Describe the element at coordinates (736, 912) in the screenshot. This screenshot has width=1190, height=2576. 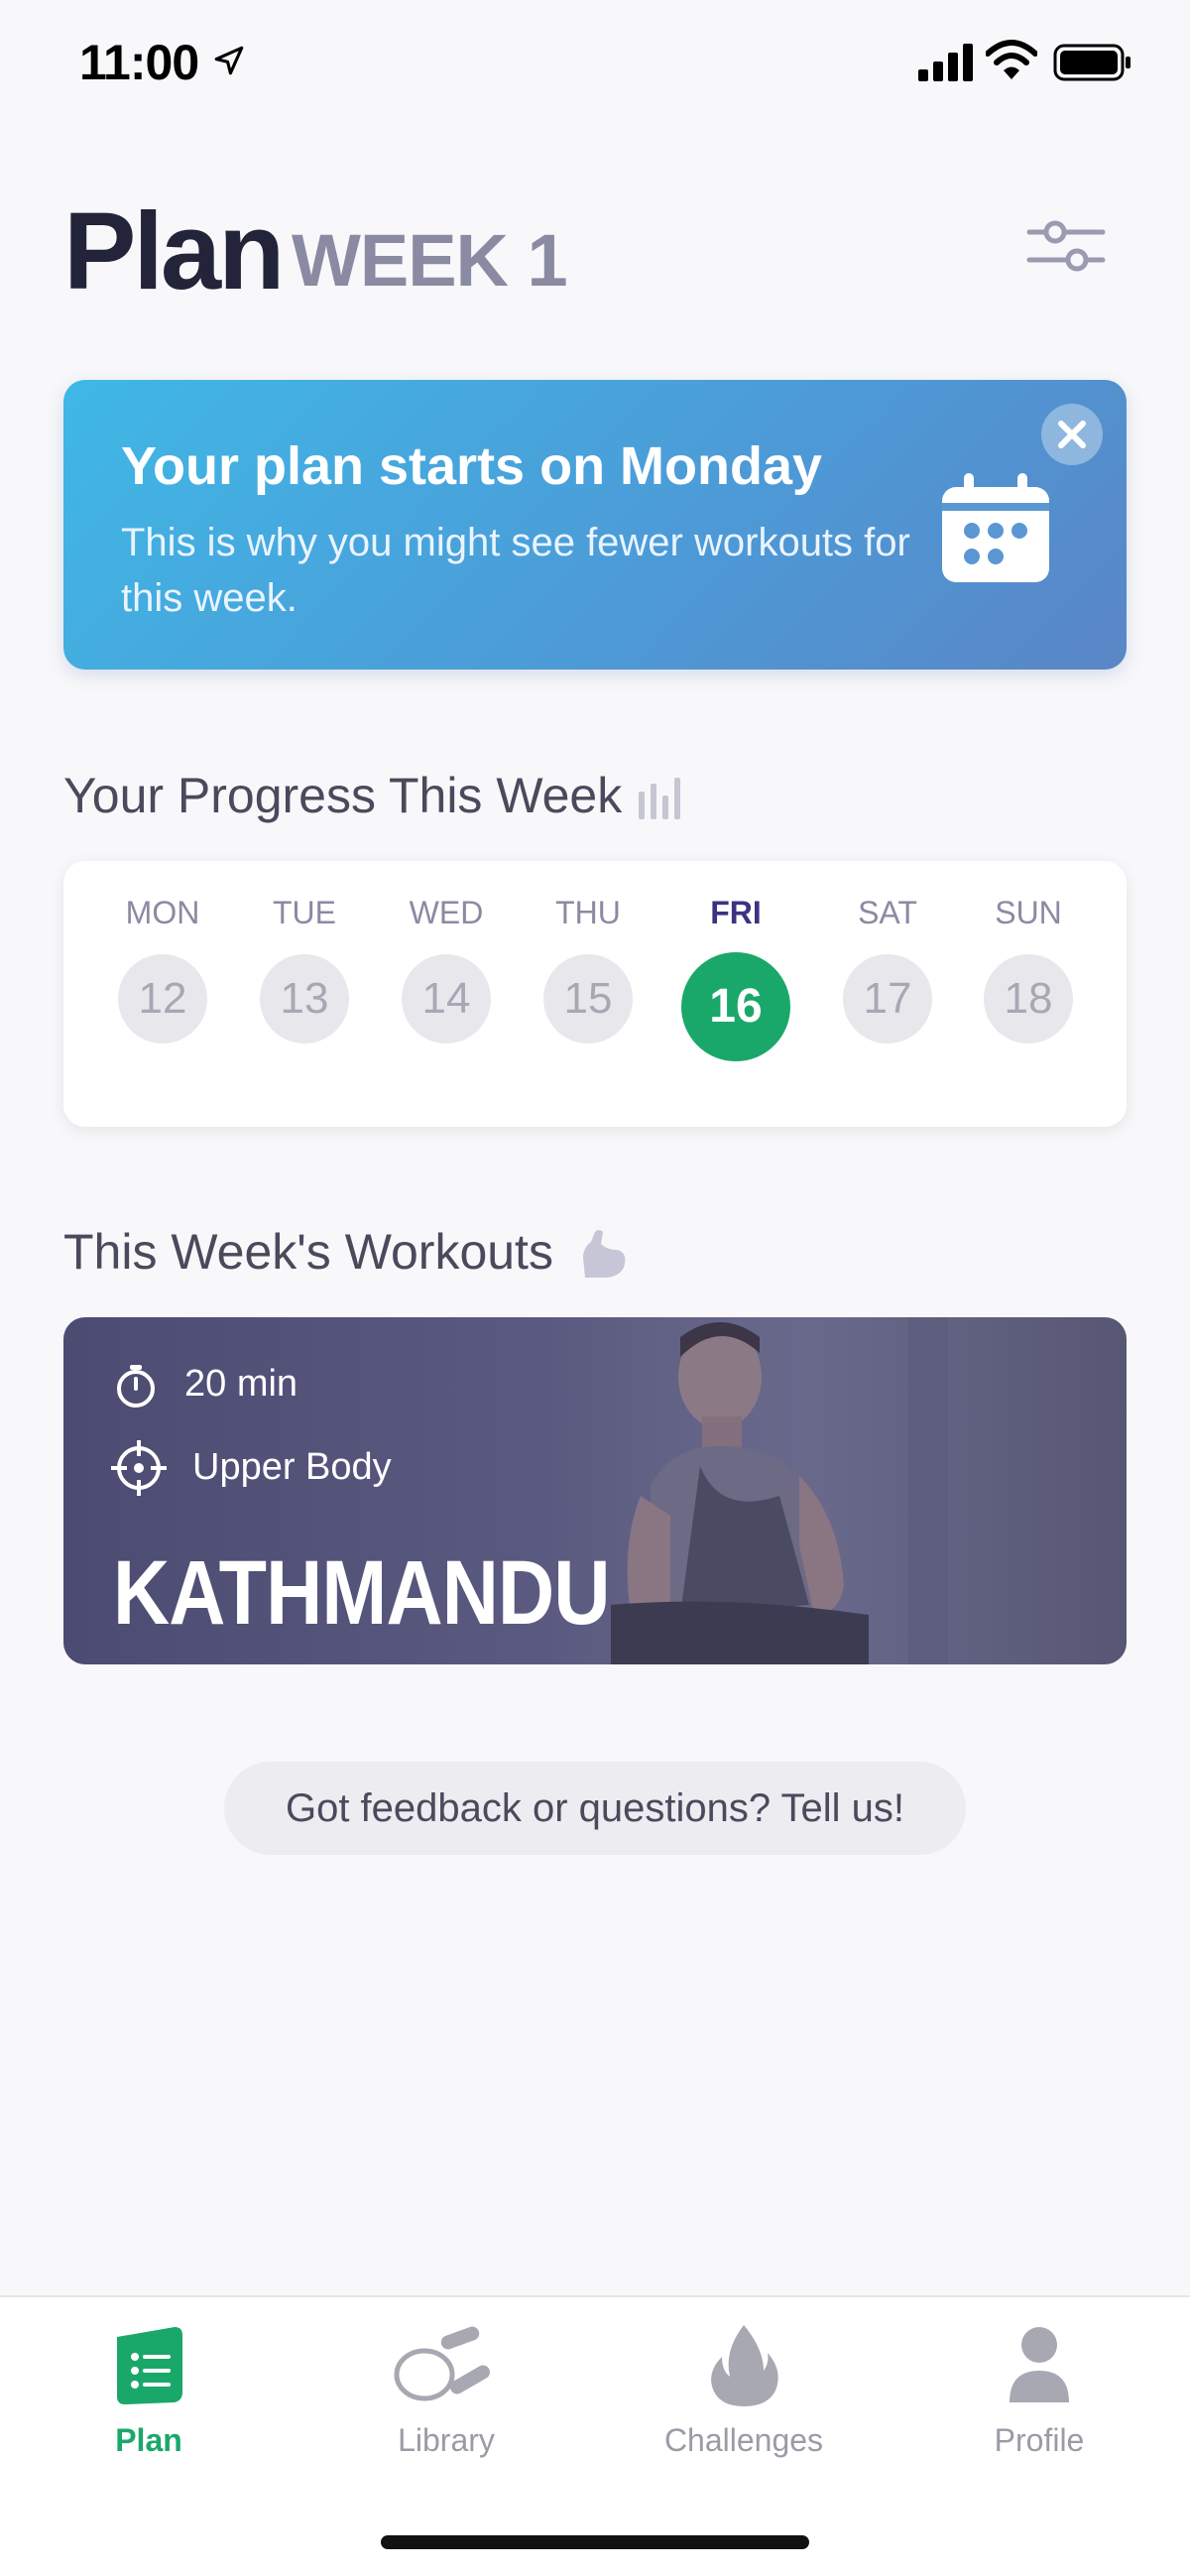
I see `day-label: FRI` at that location.